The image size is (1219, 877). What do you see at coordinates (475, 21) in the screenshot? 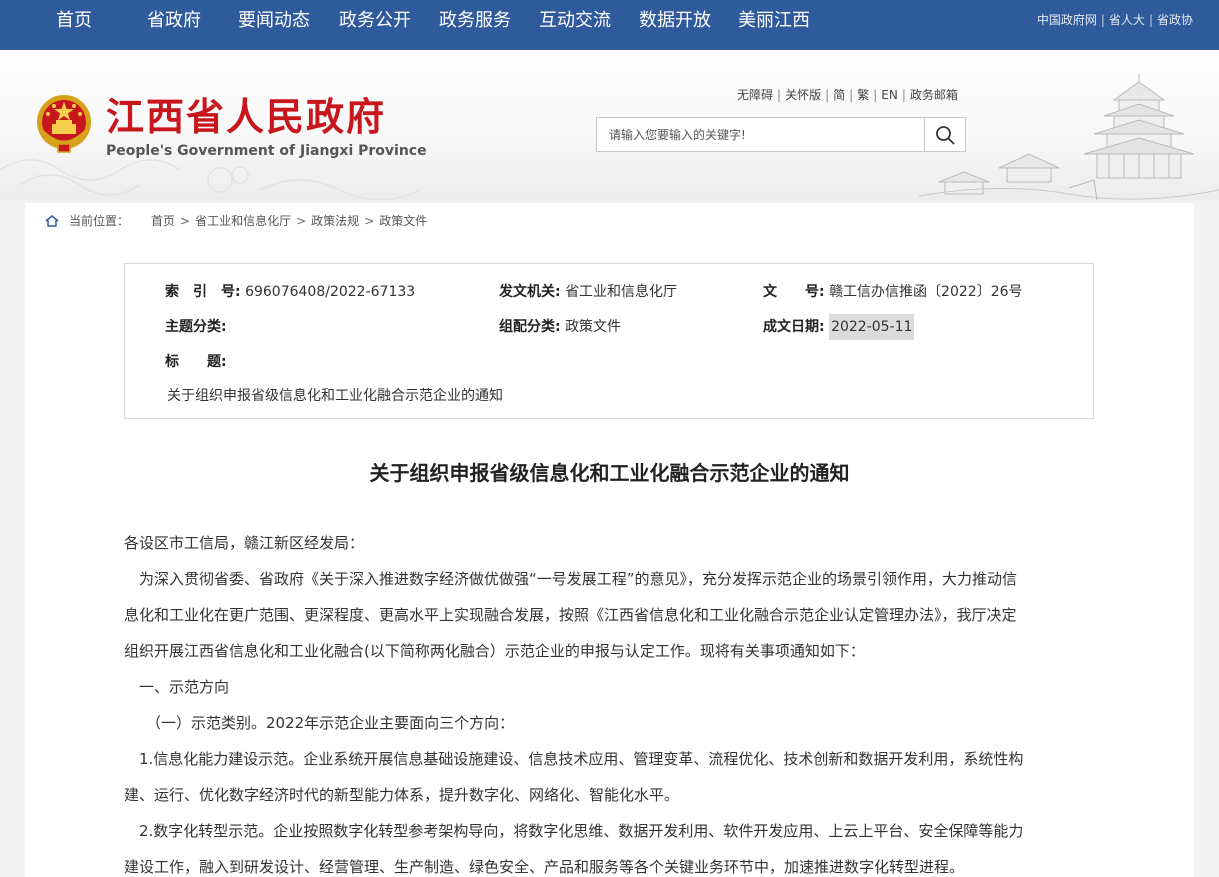
I see `nav-item-gov-services: 政务服务` at bounding box center [475, 21].